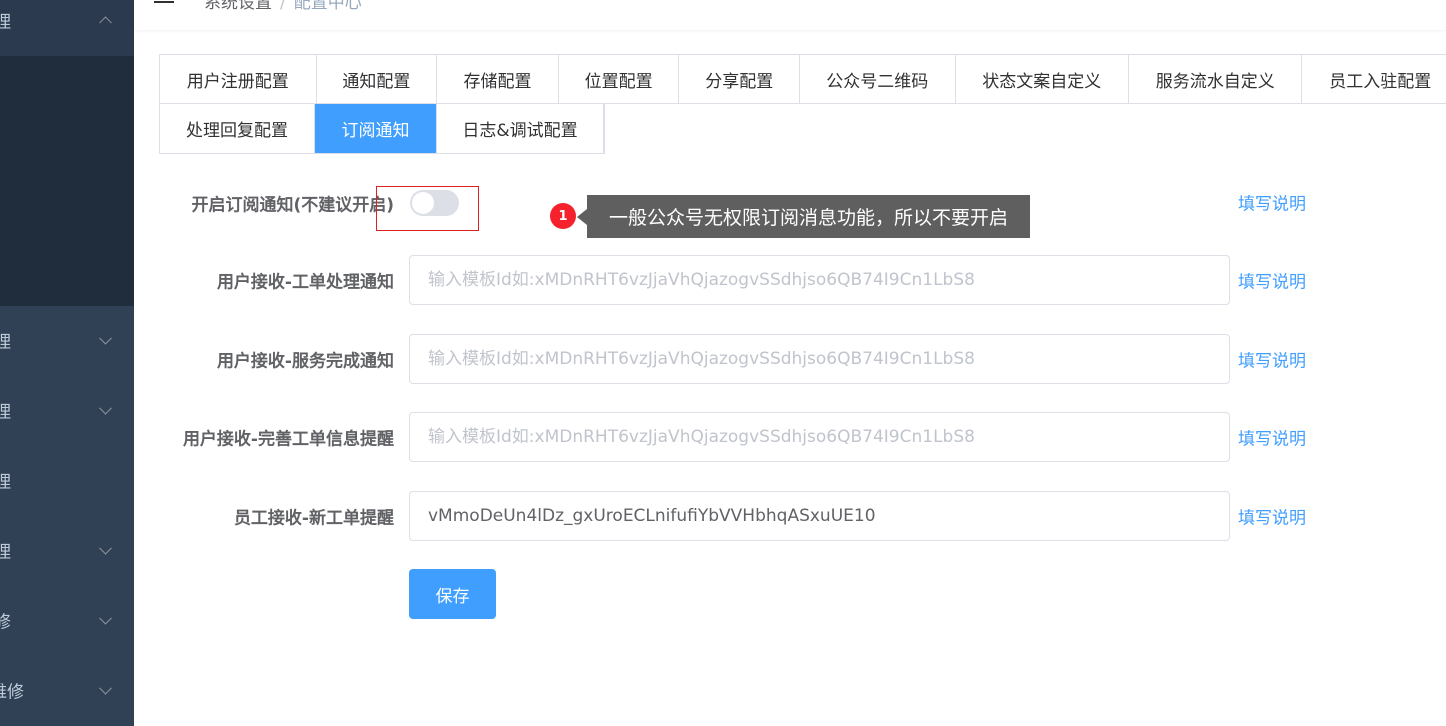  I want to click on form-row: 用户接收-服务完成通知 填写说明, so click(749, 359).